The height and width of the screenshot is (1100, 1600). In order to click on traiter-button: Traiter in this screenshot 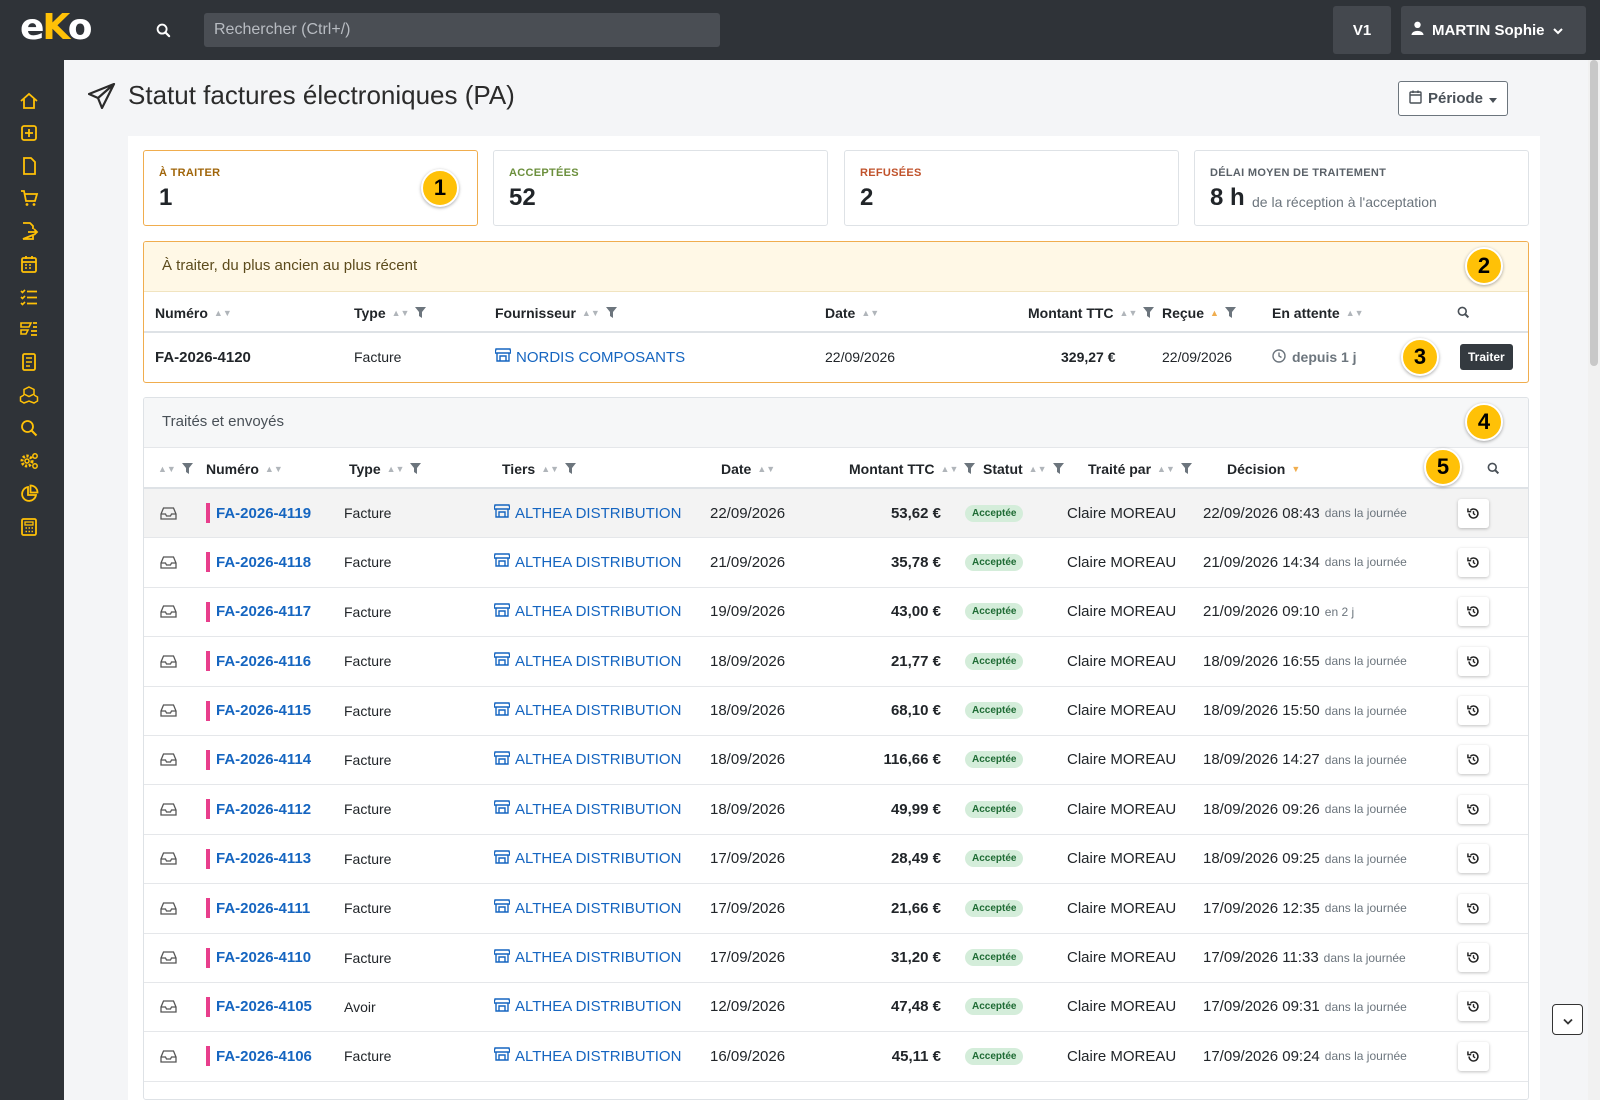, I will do `click(1486, 357)`.